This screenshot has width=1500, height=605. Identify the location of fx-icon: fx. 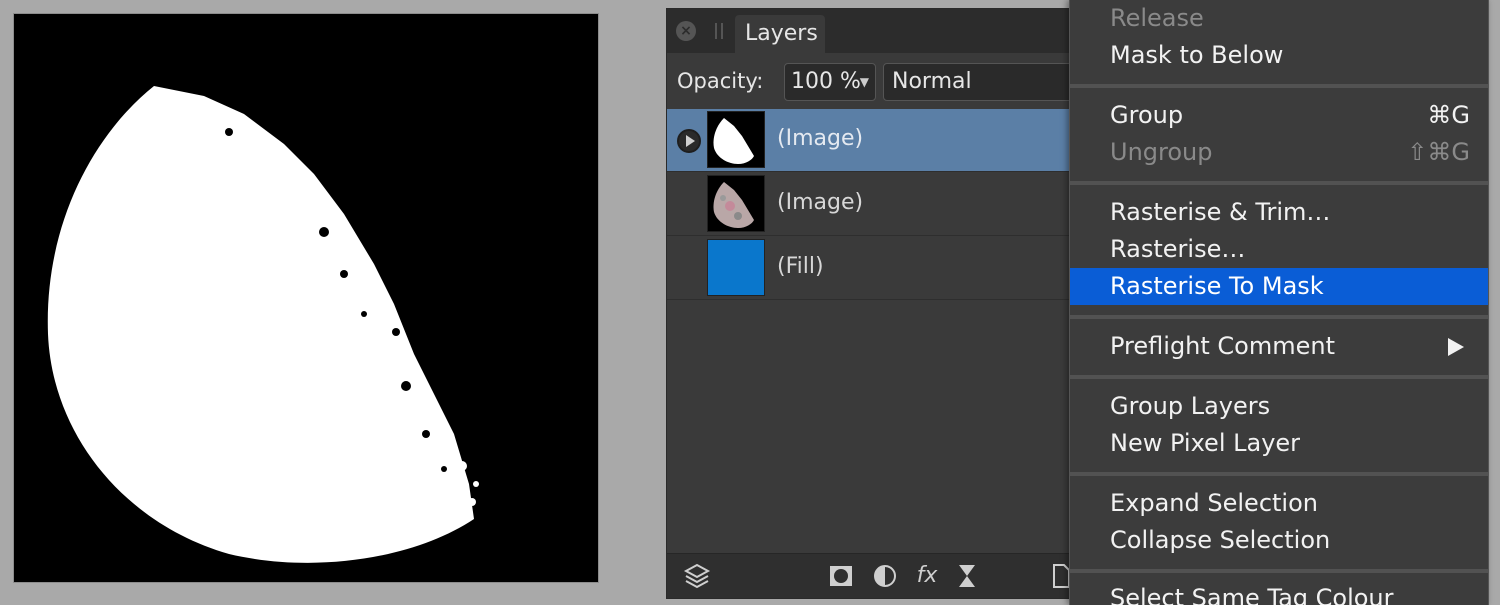
(927, 576).